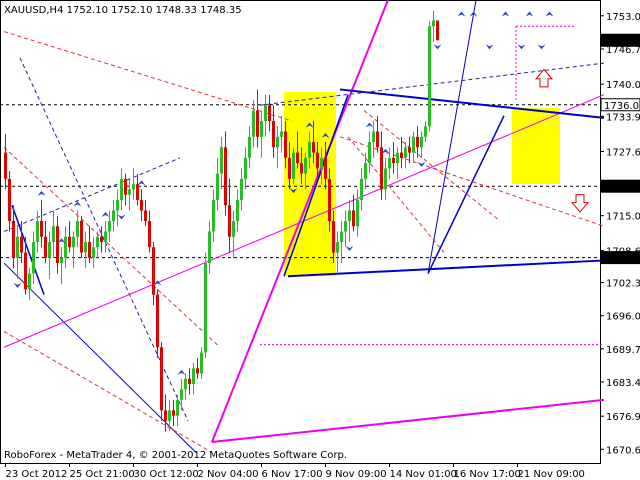 This screenshot has width=640, height=480. Describe the element at coordinates (292, 474) in the screenshot. I see `x-tick-label: 6 Nov 17:00` at that location.